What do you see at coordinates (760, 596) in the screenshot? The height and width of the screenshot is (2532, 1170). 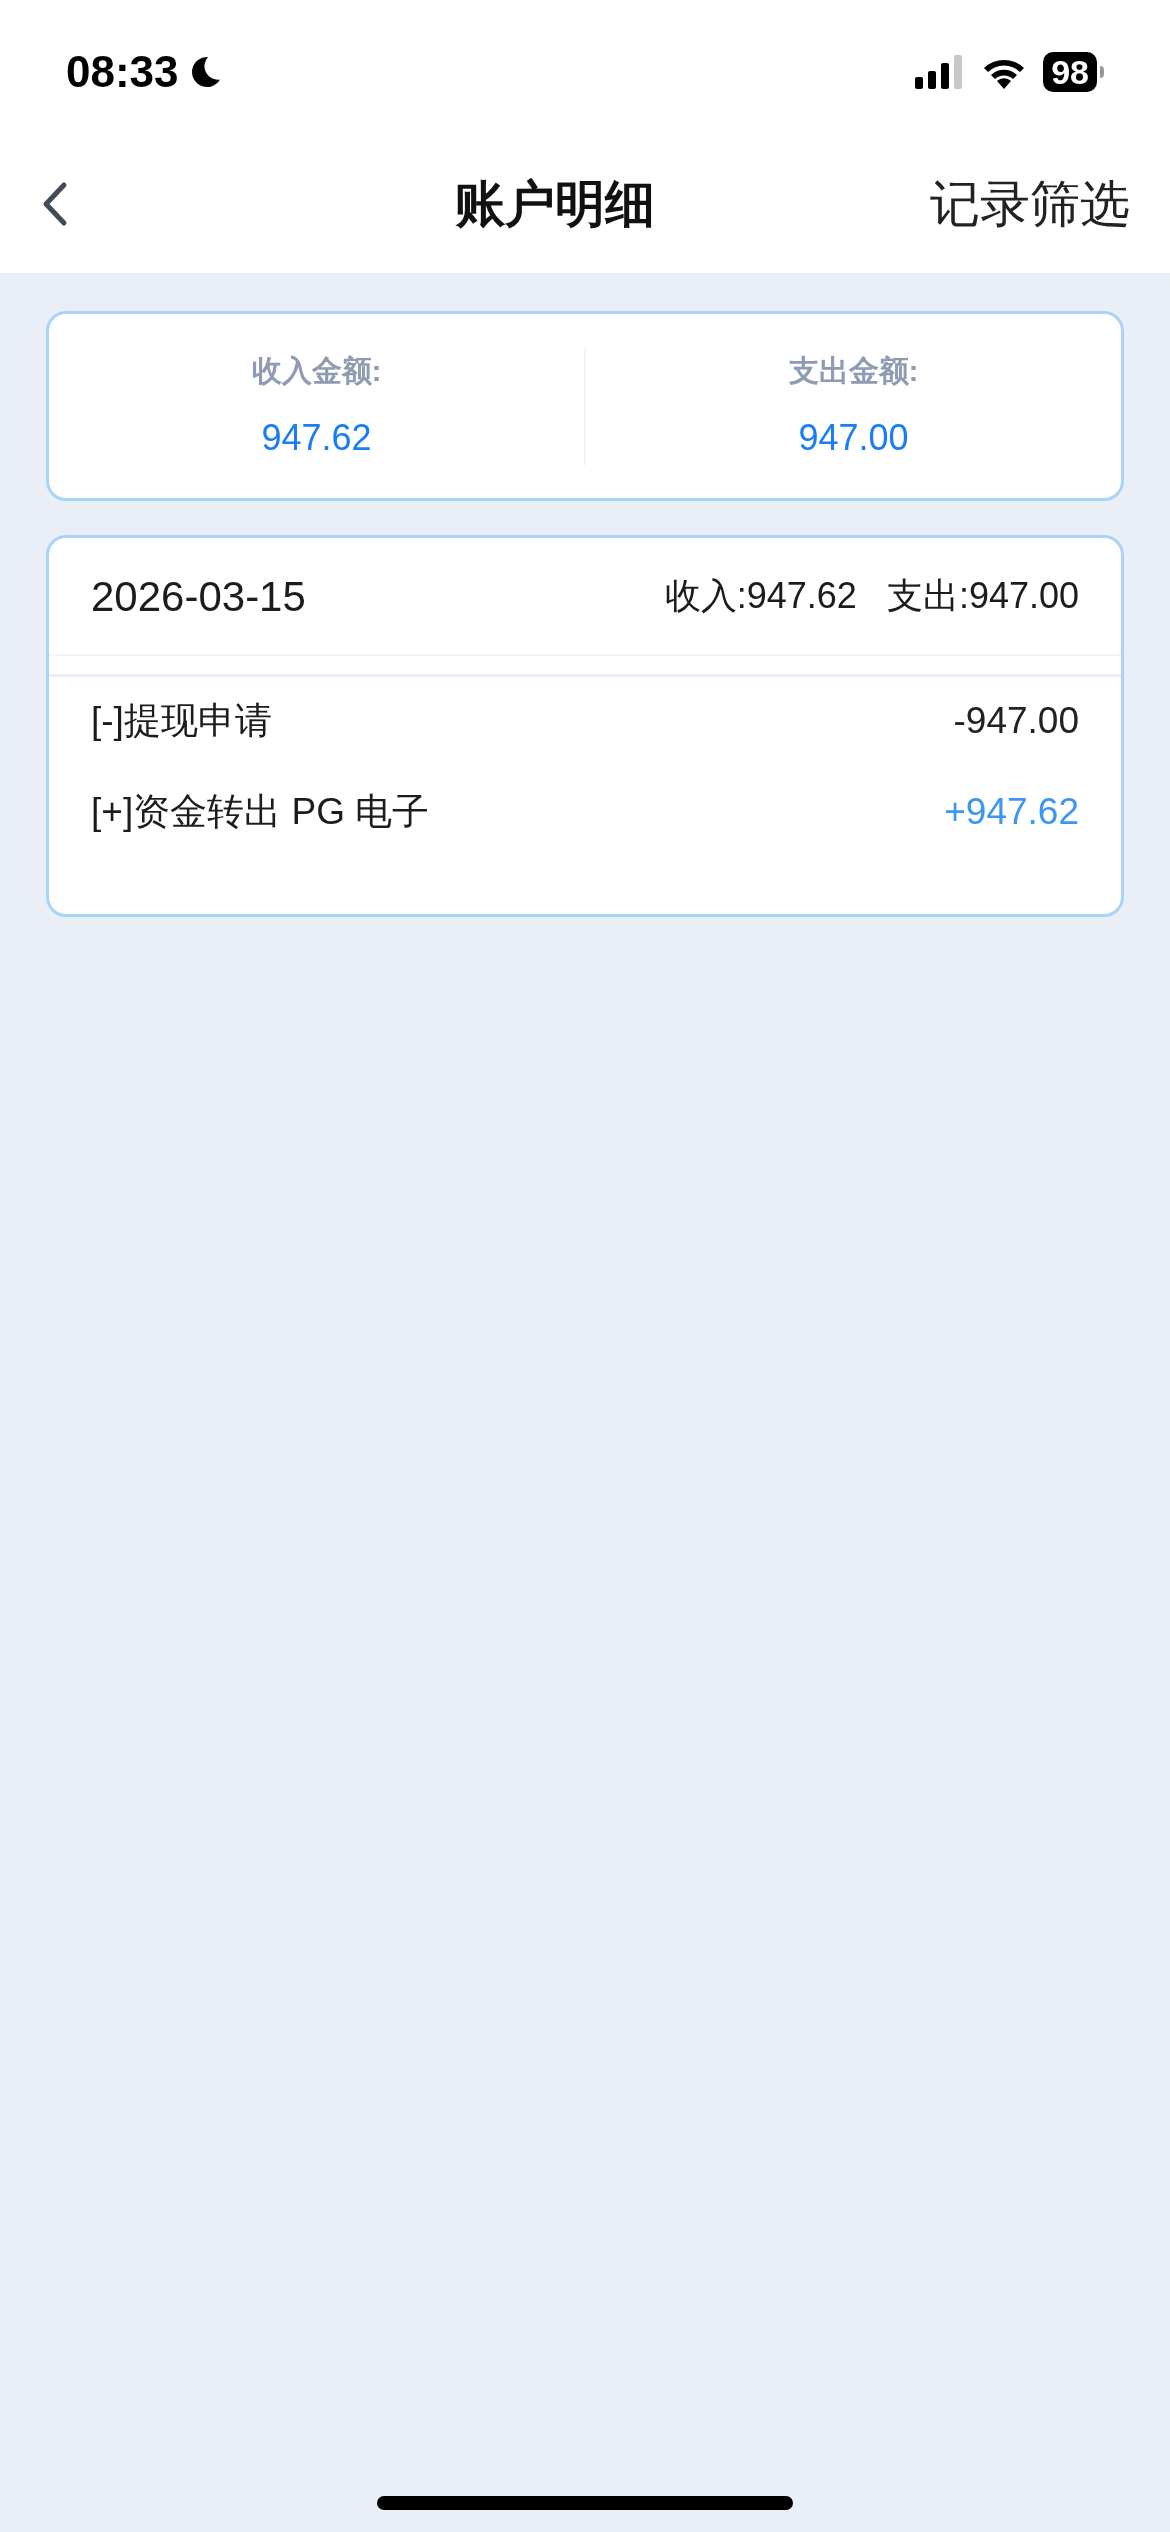 I see `day-income: 收入:947.62` at bounding box center [760, 596].